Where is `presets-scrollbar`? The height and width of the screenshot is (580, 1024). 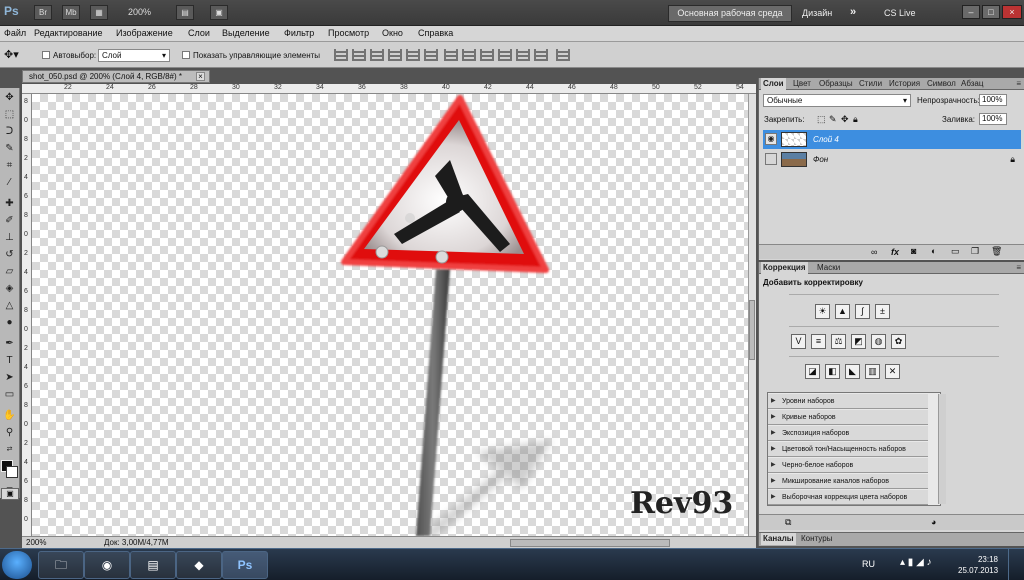 presets-scrollbar is located at coordinates (942, 449).